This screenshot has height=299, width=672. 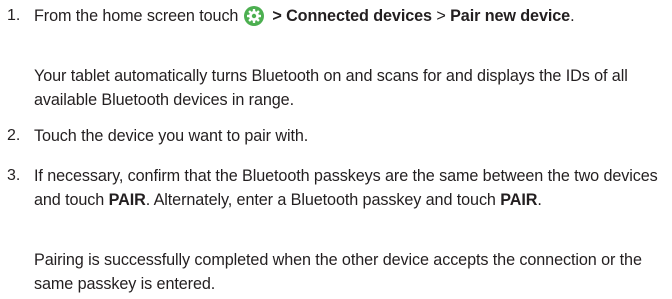 I want to click on step-3-number: 3., so click(x=14, y=175).